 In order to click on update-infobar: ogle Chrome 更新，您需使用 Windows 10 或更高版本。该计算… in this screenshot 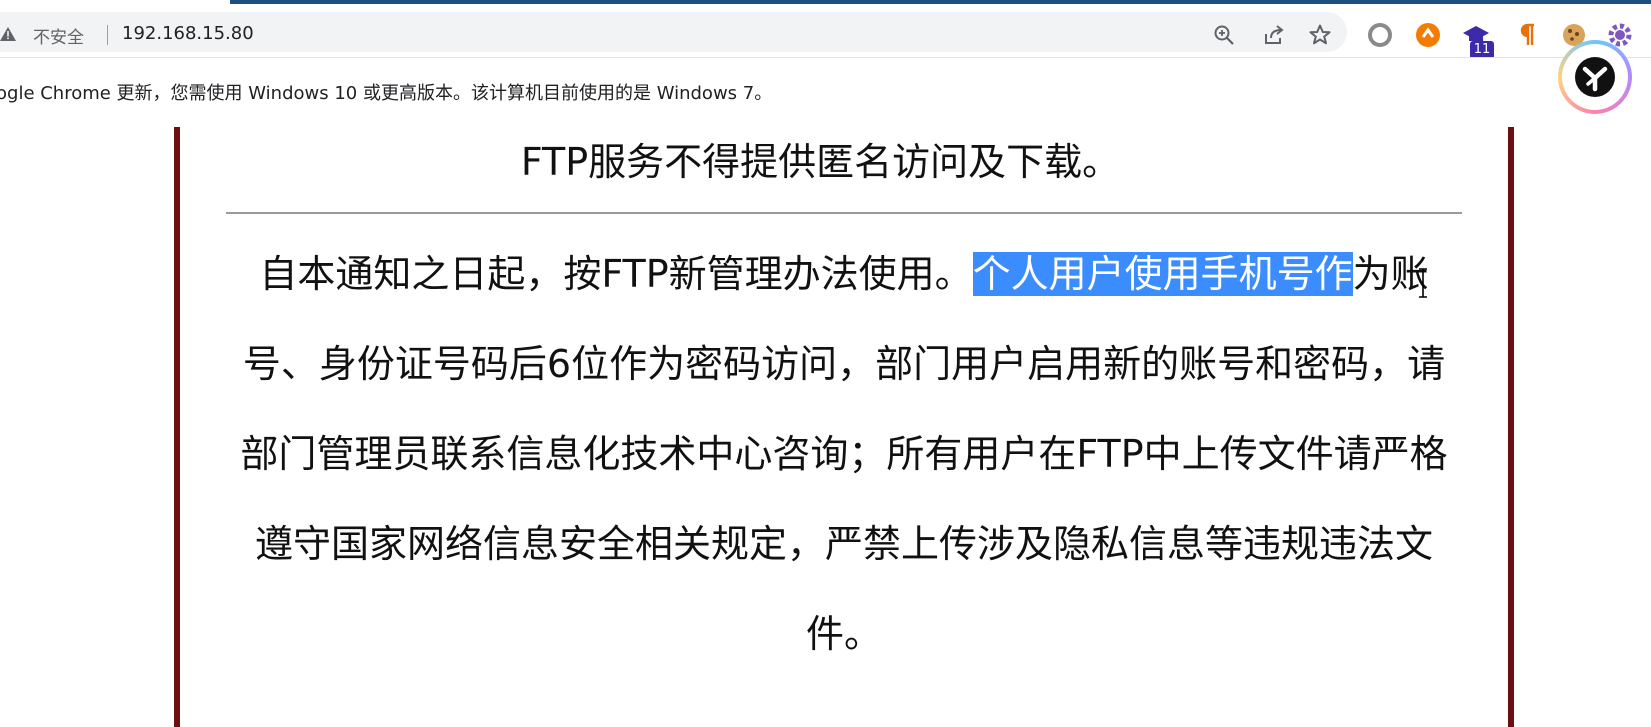, I will do `click(825, 92)`.